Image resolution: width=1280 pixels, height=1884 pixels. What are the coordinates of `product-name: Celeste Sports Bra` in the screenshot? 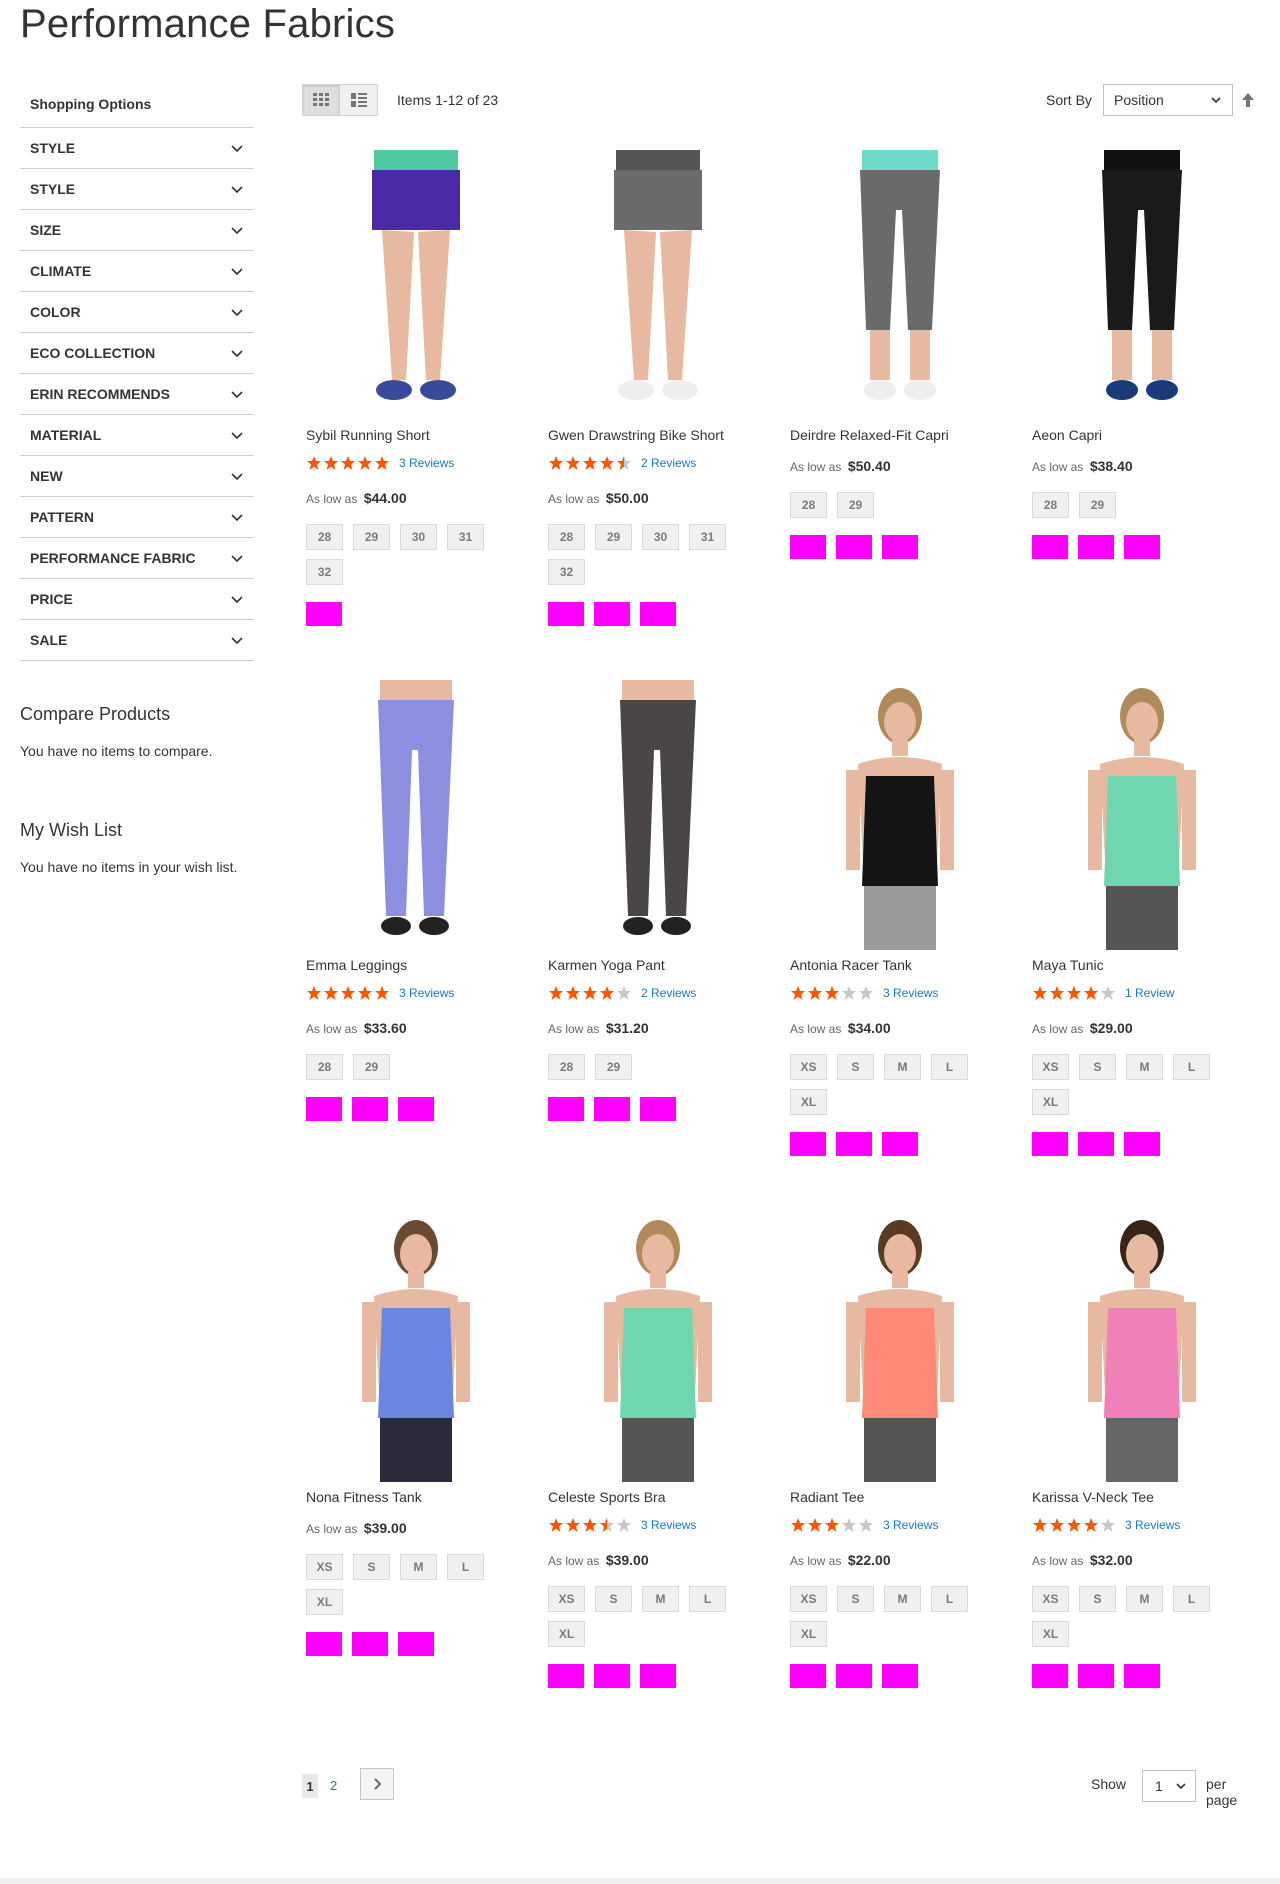 It's located at (607, 1497).